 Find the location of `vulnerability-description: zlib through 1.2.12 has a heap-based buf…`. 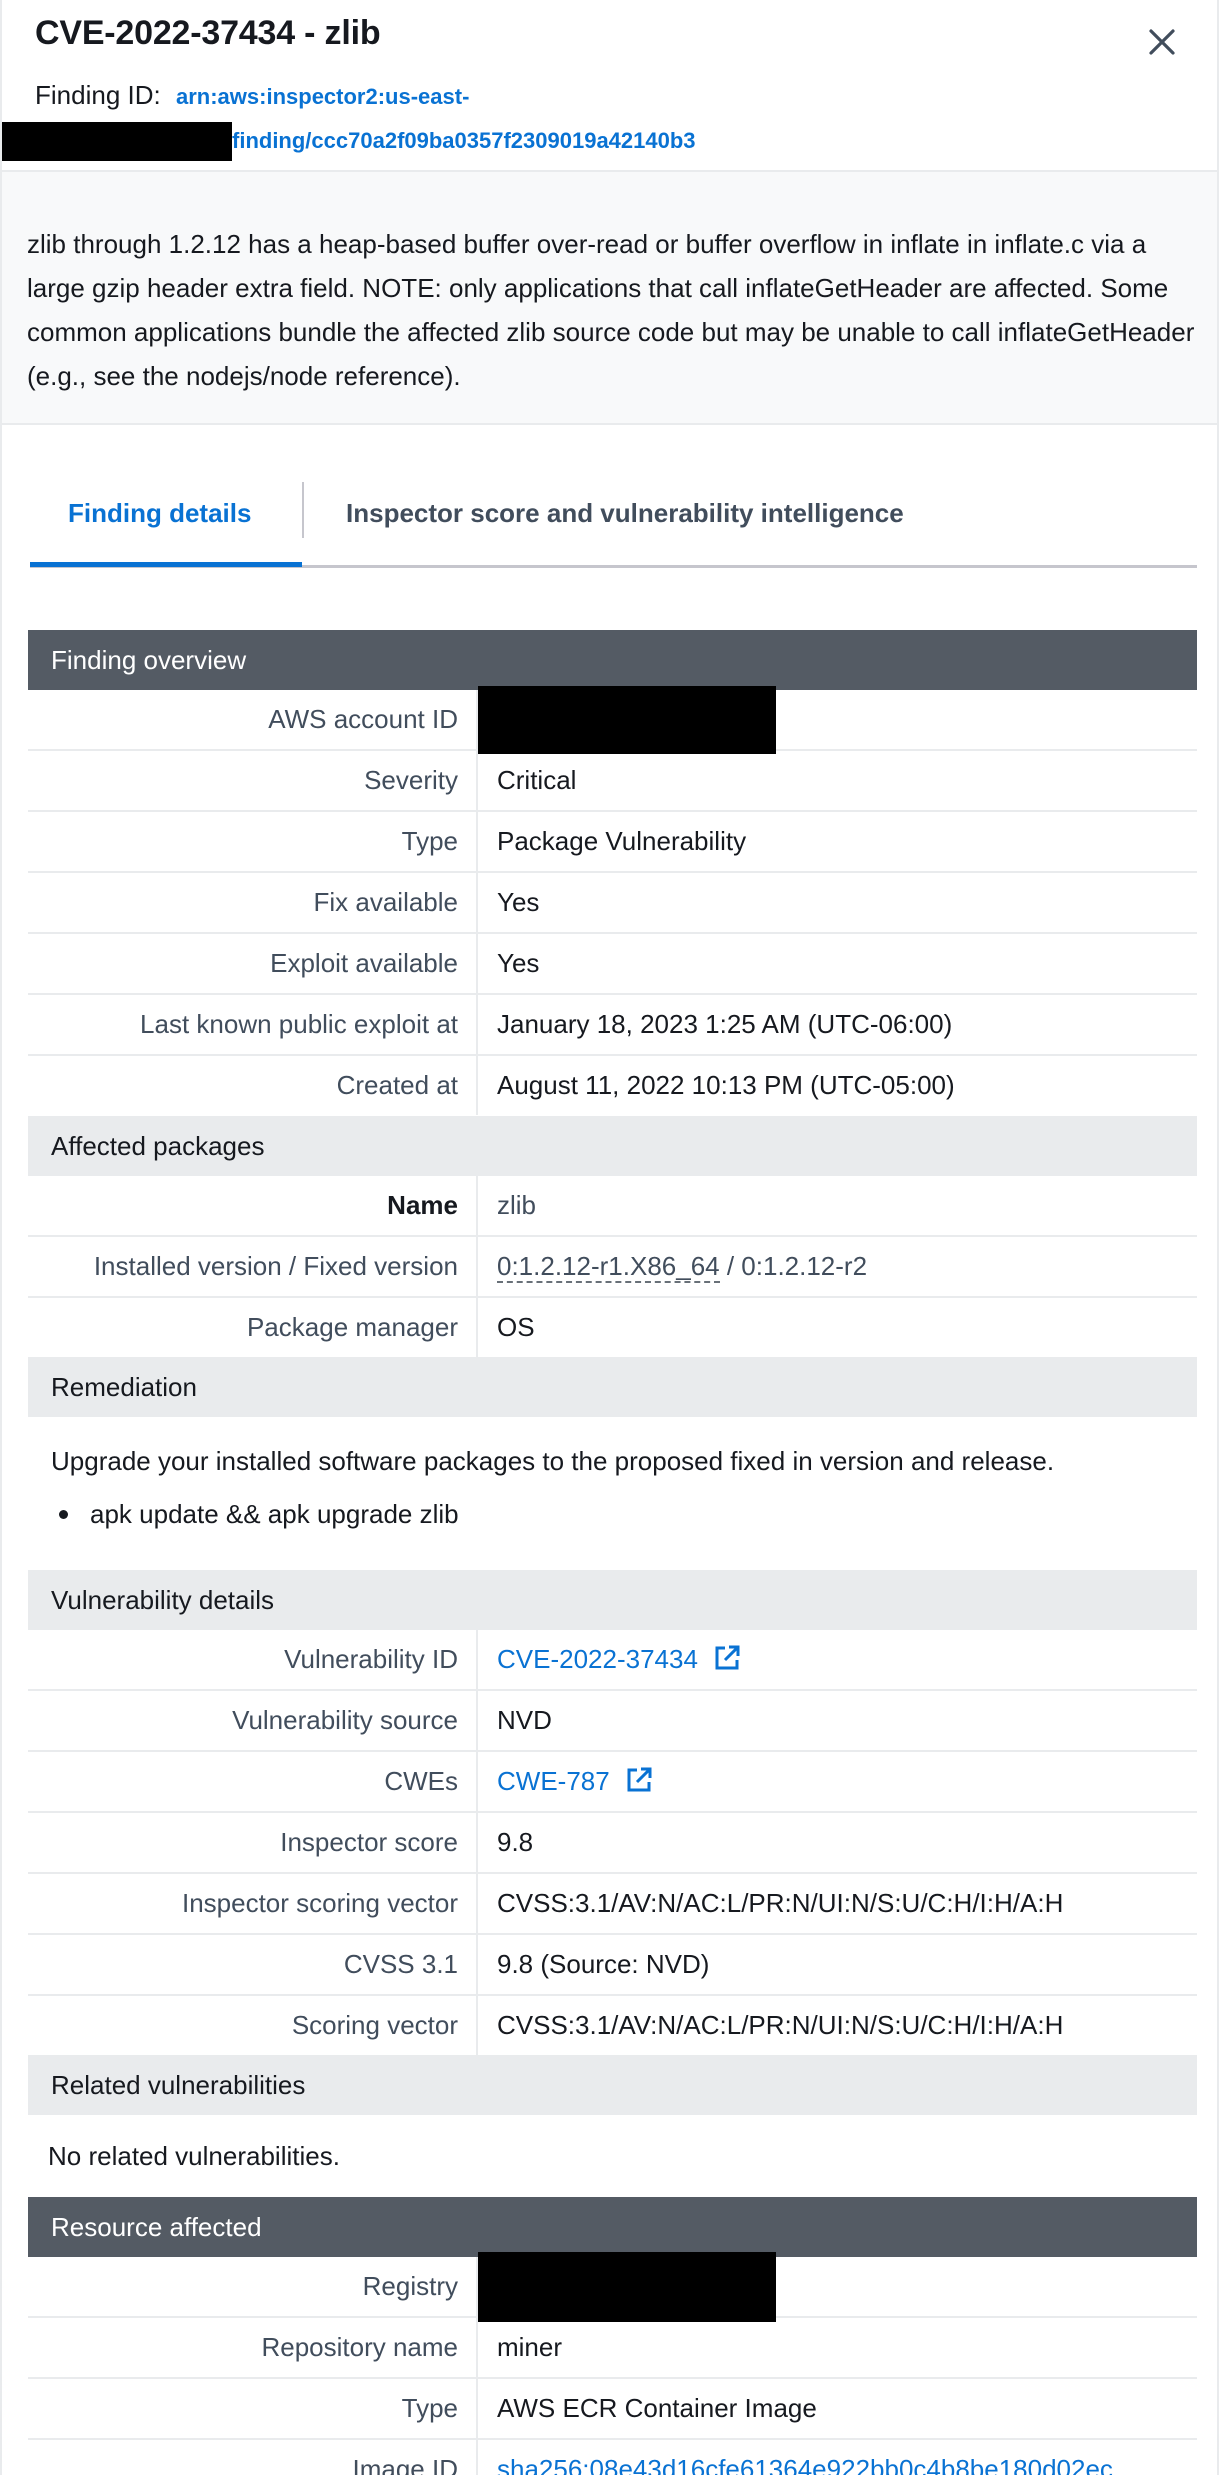

vulnerability-description: zlib through 1.2.12 has a heap-based buf… is located at coordinates (610, 297).